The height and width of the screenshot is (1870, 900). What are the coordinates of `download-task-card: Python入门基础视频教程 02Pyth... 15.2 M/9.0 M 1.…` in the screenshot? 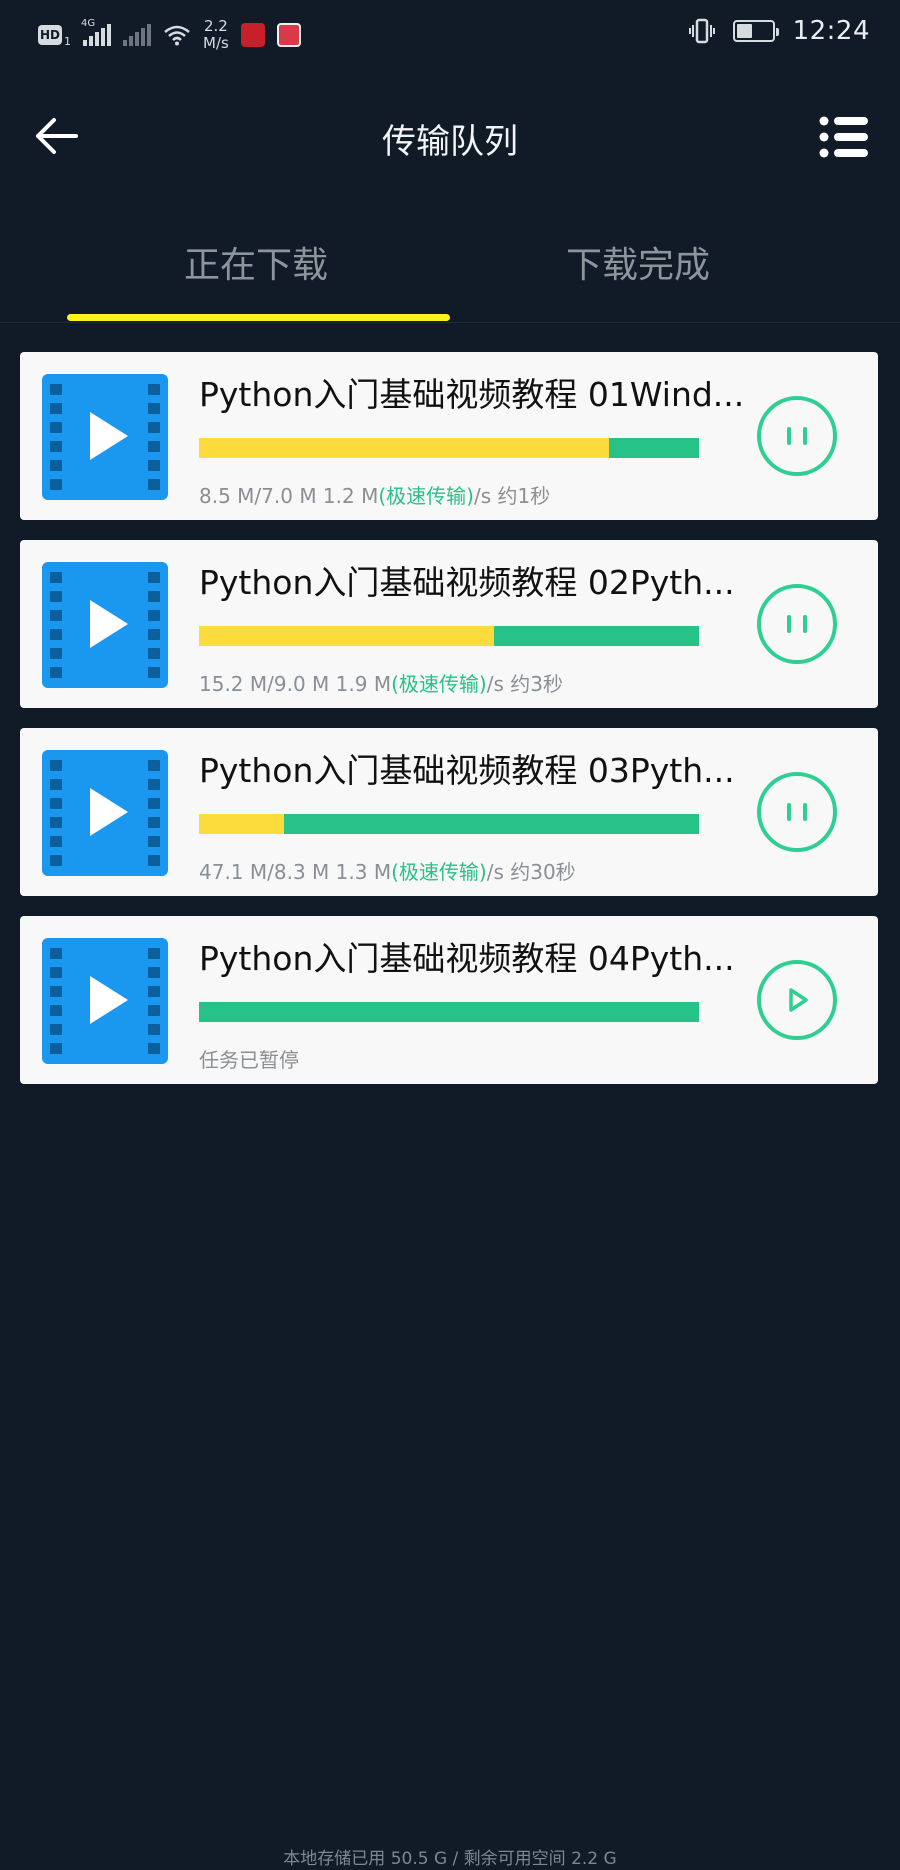 It's located at (449, 624).